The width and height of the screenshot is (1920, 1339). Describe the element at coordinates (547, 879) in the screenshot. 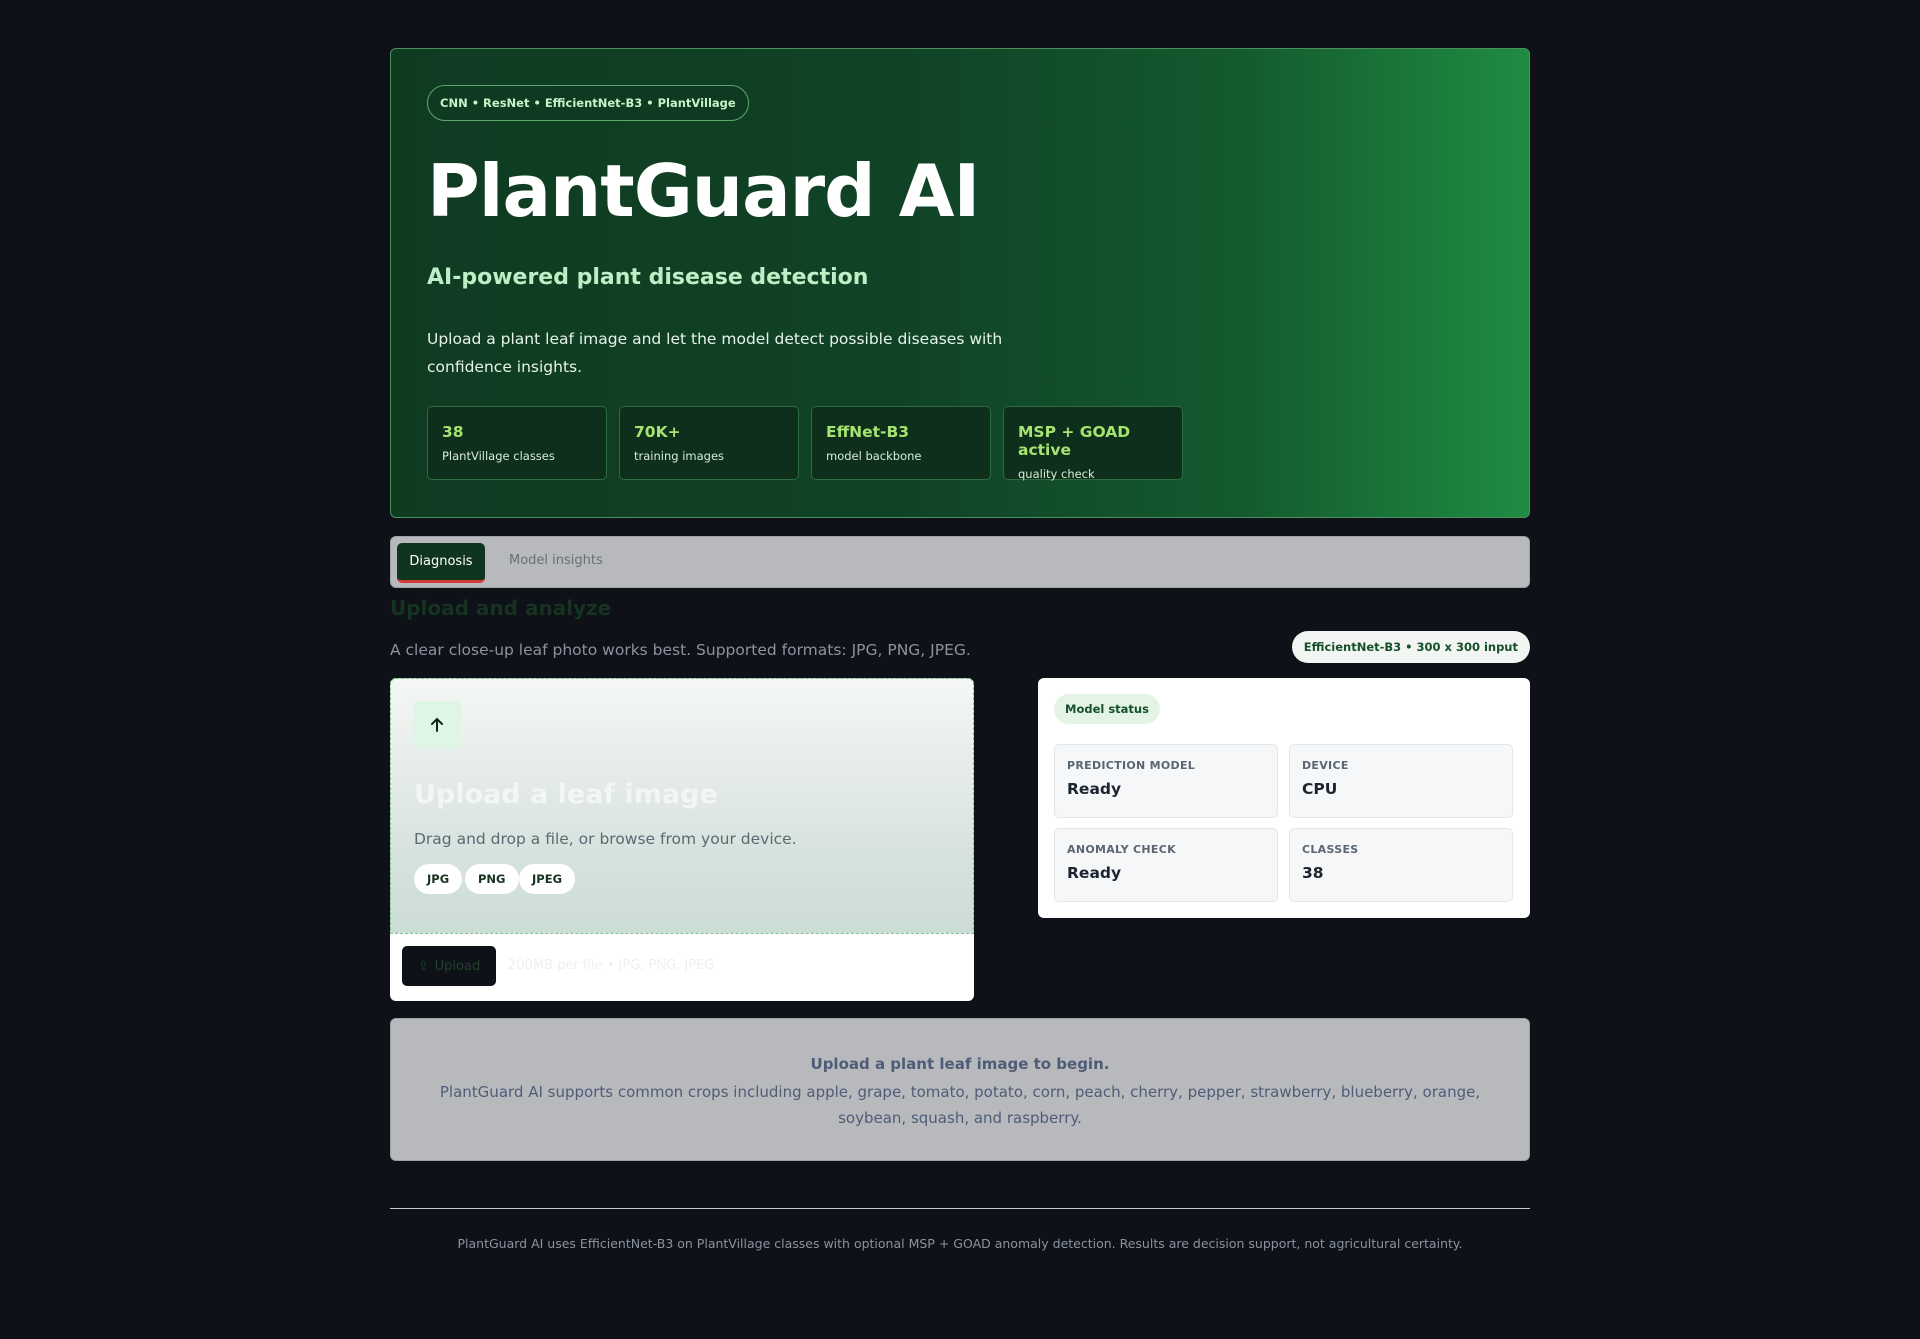

I see `format-badge-jpeg: JPEG` at that location.